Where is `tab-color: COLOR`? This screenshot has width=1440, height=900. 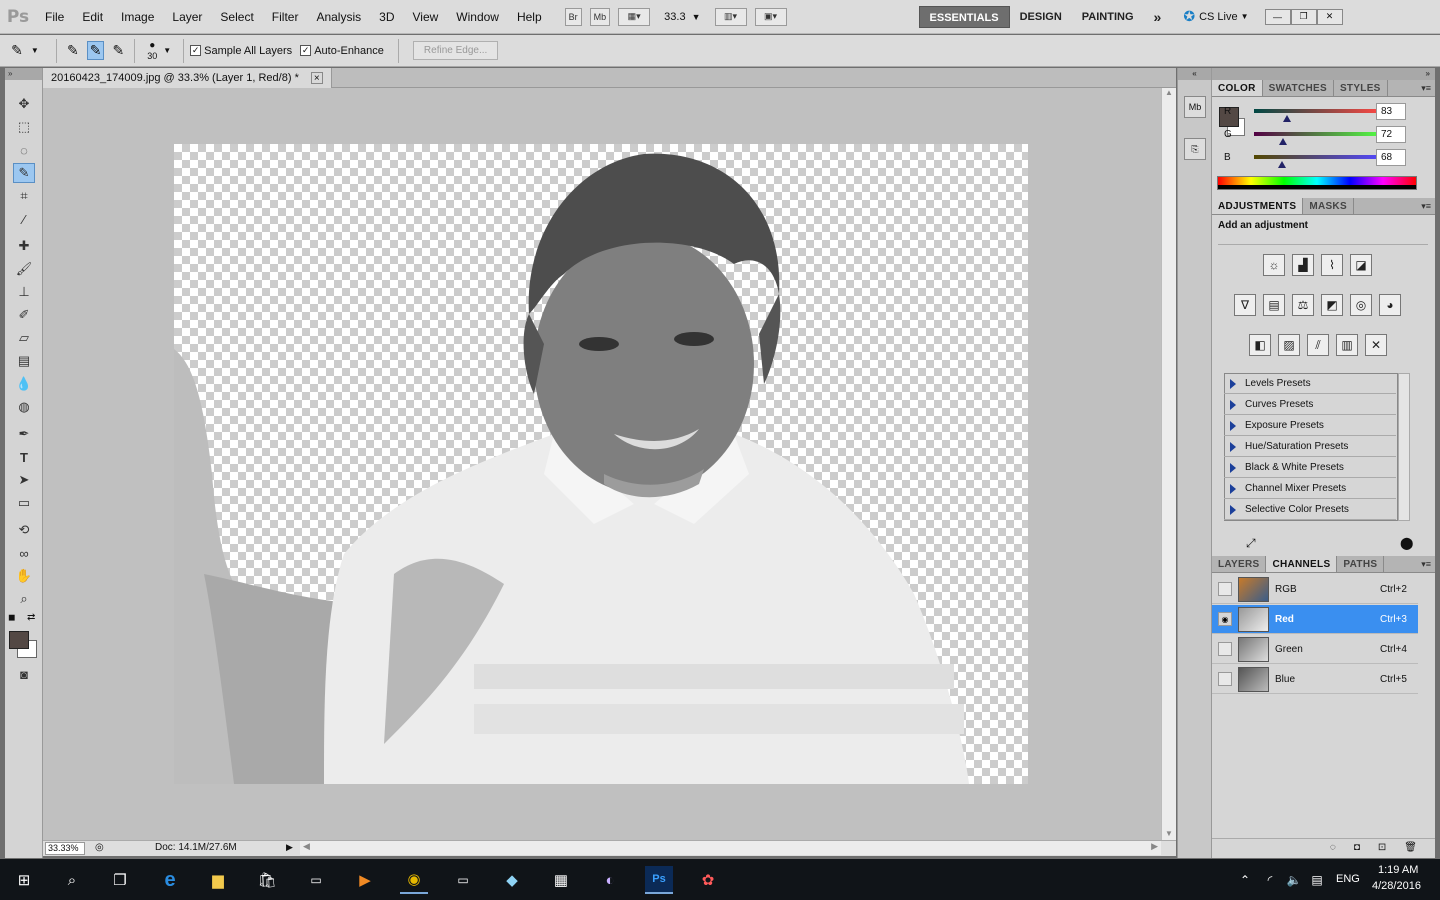
tab-color: COLOR is located at coordinates (1237, 88).